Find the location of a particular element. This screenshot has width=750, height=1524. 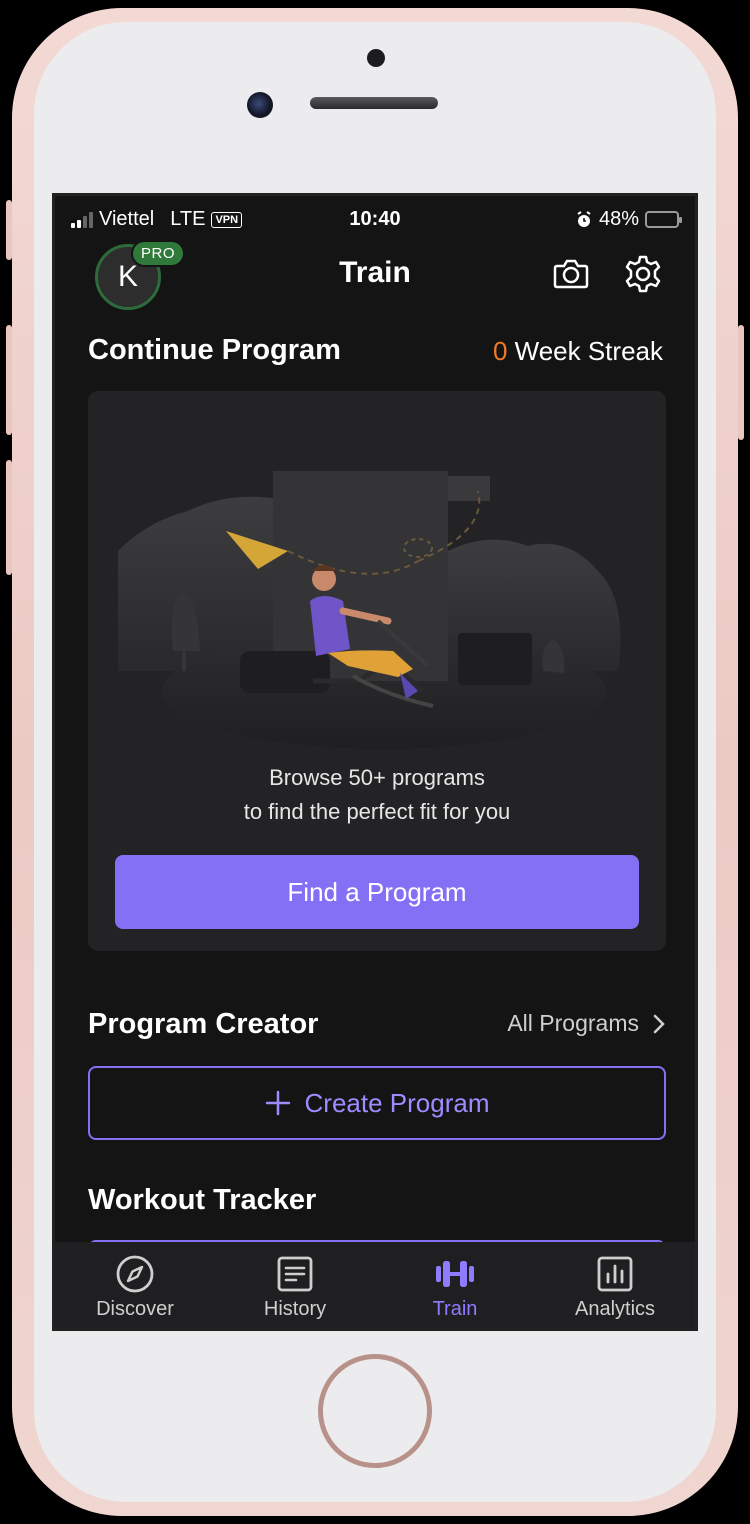

streak-label: Week Streak is located at coordinates (585, 351).